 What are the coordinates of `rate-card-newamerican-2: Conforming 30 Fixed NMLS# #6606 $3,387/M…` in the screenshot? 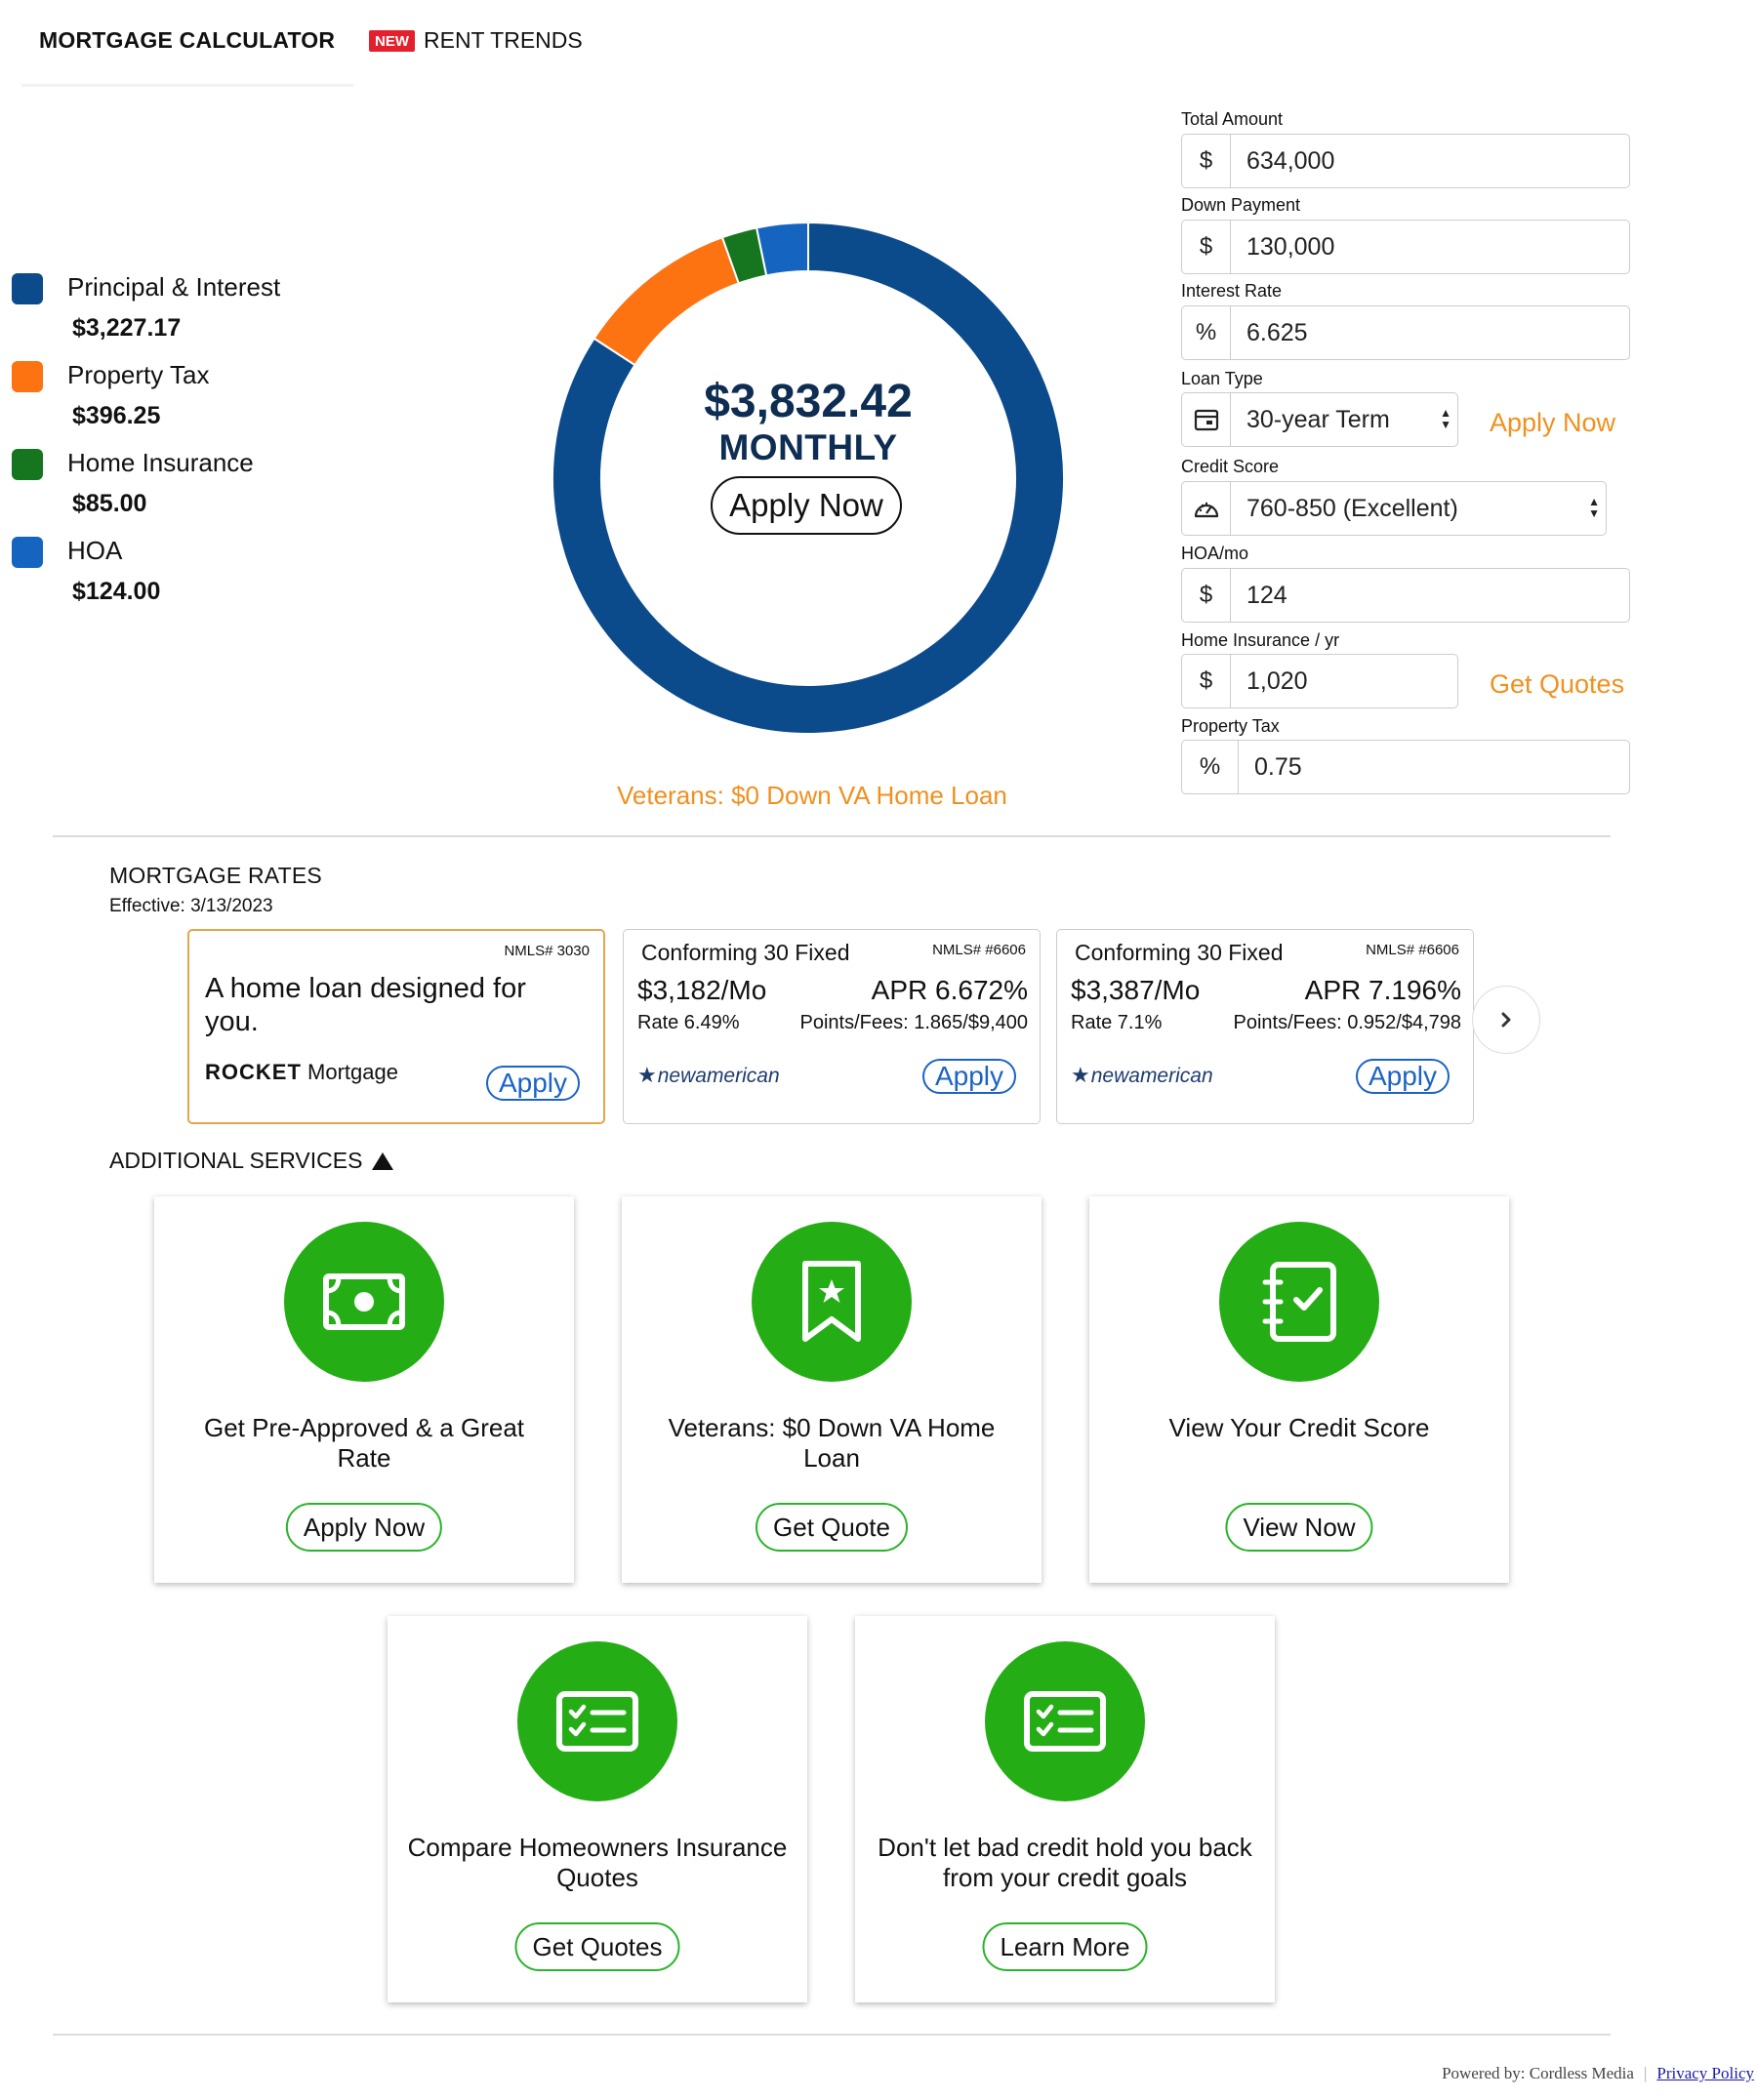 It's located at (1265, 1026).